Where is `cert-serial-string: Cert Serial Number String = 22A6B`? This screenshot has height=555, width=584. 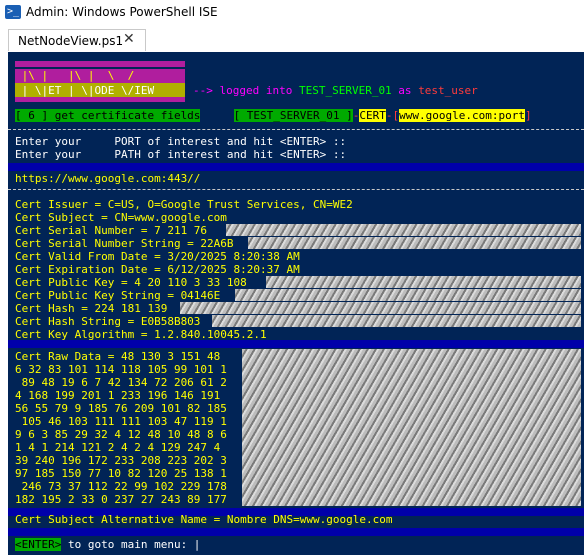
cert-serial-string: Cert Serial Number String = 22A6B is located at coordinates (124, 243).